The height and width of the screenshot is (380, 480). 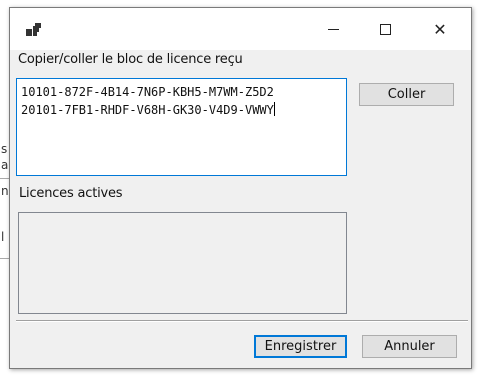 What do you see at coordinates (300, 346) in the screenshot?
I see `save-button: Enregistrer` at bounding box center [300, 346].